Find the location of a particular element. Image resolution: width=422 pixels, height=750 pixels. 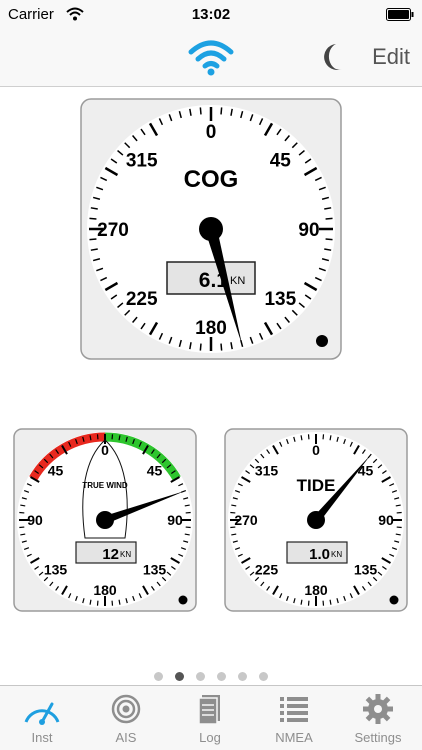

tide-title: TIDE is located at coordinates (316, 485).